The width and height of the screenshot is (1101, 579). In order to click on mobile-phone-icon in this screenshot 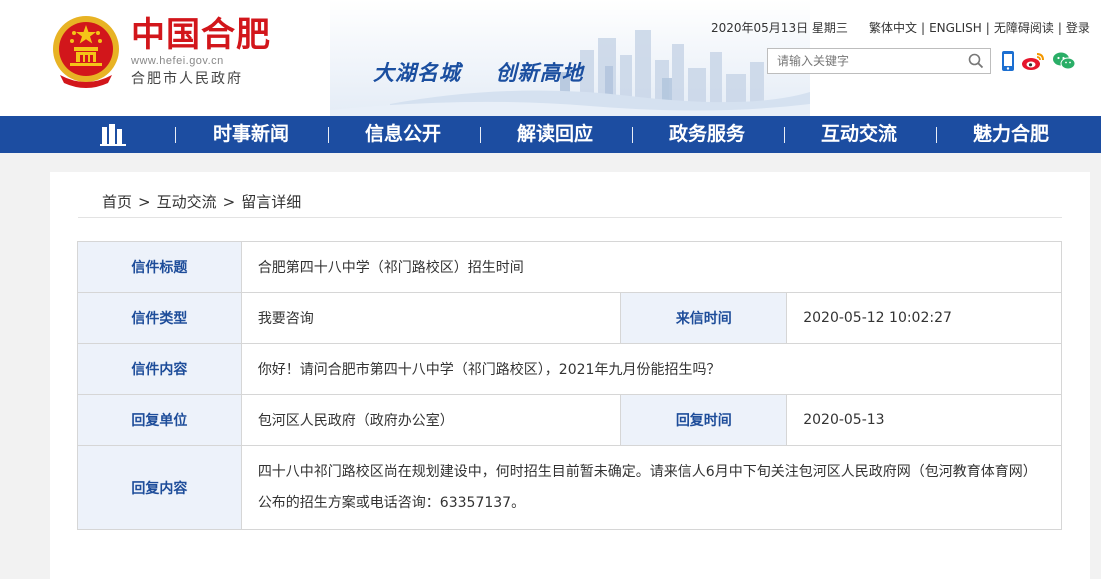, I will do `click(1008, 61)`.